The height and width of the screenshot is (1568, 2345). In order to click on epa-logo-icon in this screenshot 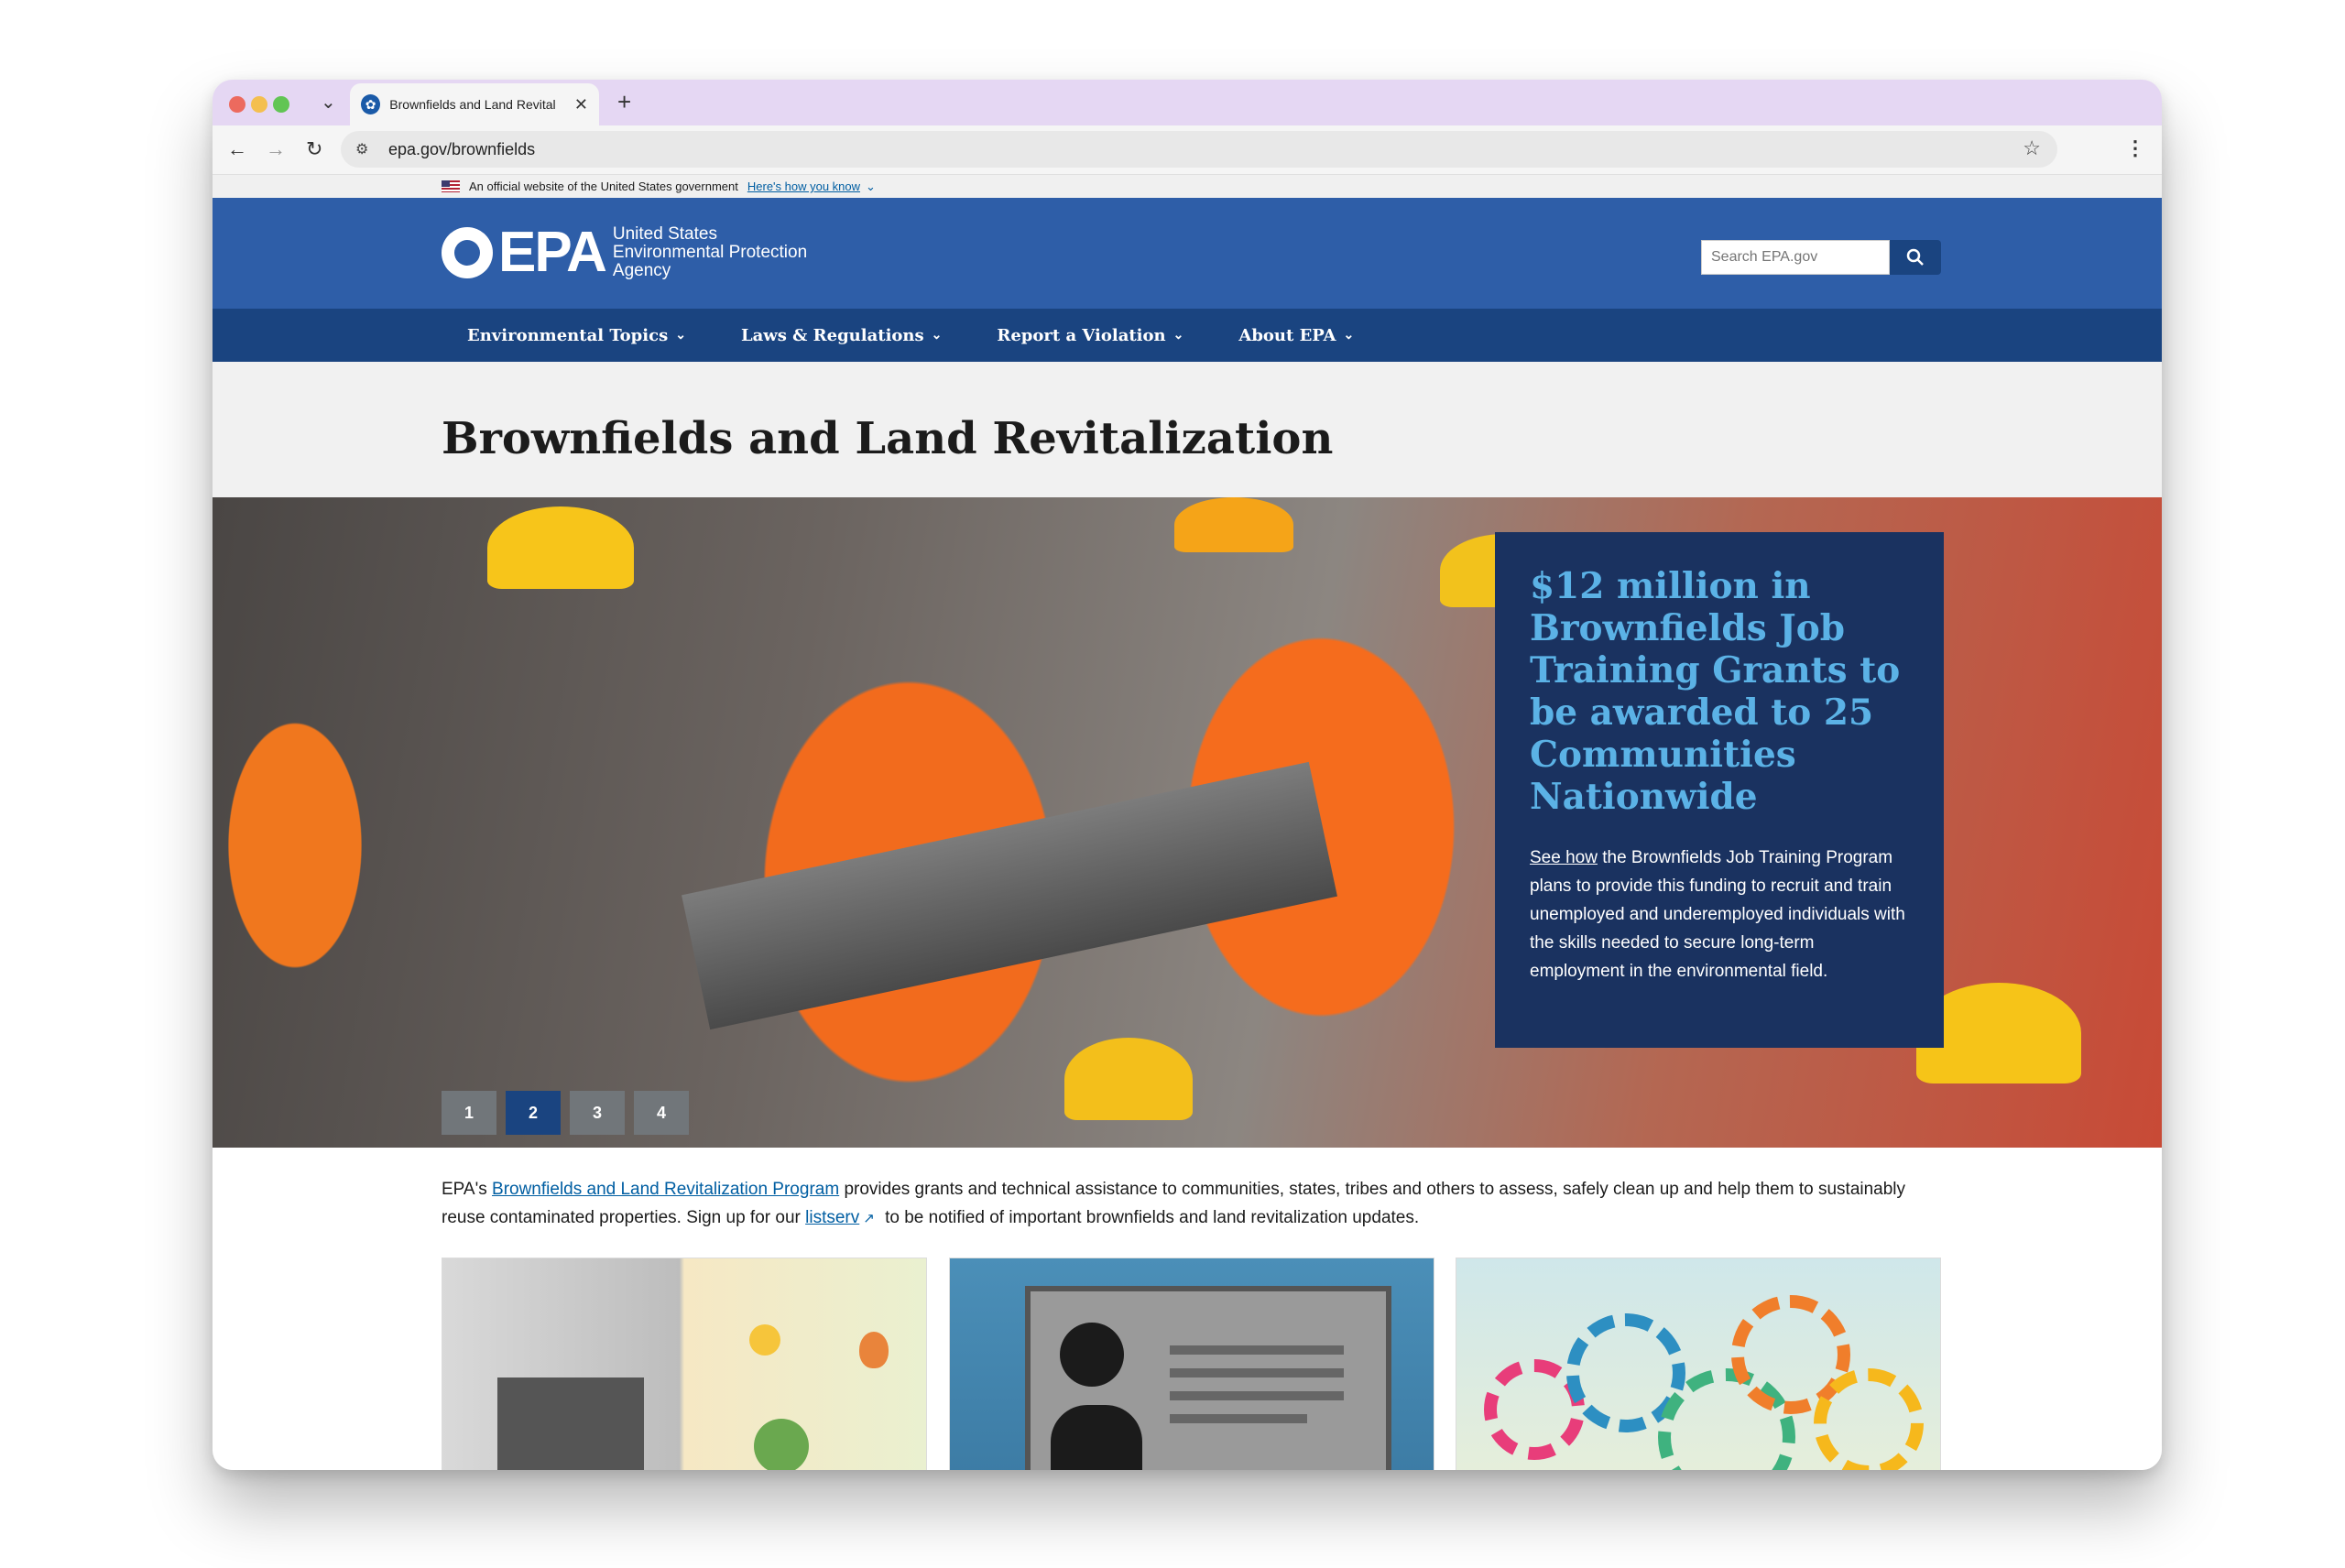, I will do `click(467, 252)`.